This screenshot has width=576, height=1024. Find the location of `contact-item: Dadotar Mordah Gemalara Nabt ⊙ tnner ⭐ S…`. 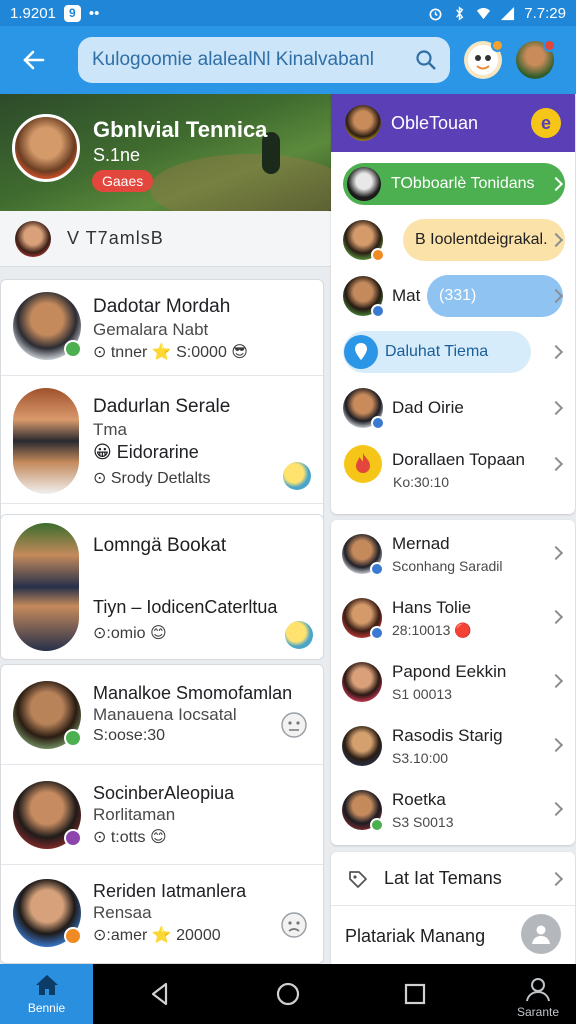

contact-item: Dadotar Mordah Gemalara Nabt ⊙ tnner ⭐ S… is located at coordinates (162, 328).